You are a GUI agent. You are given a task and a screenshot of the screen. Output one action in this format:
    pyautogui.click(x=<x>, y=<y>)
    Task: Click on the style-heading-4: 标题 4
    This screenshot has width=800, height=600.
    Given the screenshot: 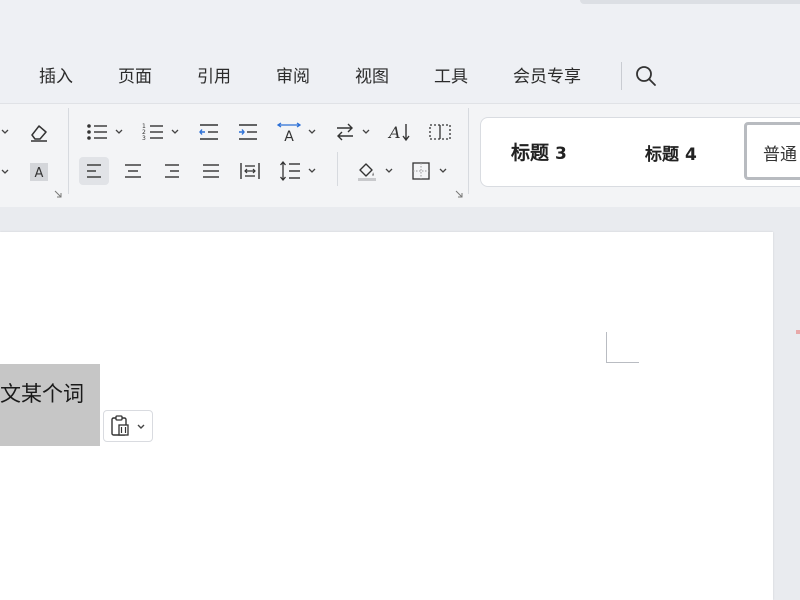 What is the action you would take?
    pyautogui.click(x=671, y=152)
    